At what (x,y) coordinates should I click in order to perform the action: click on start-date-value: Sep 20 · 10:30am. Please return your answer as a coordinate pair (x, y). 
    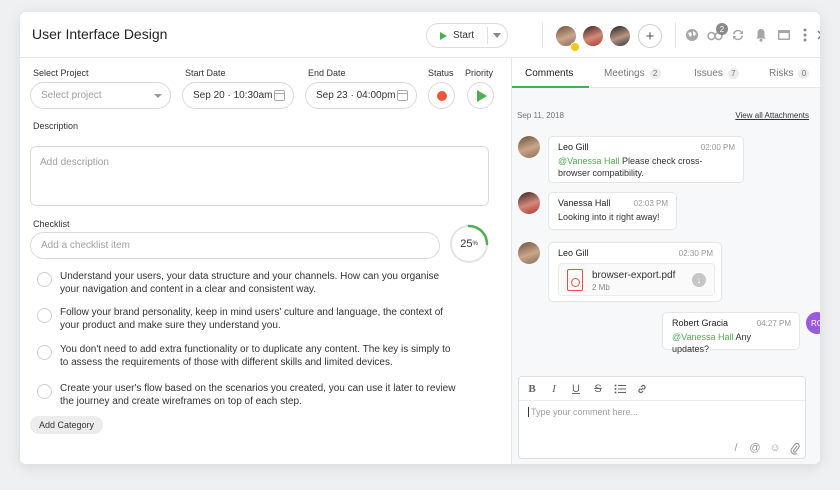
    Looking at the image, I should click on (233, 95).